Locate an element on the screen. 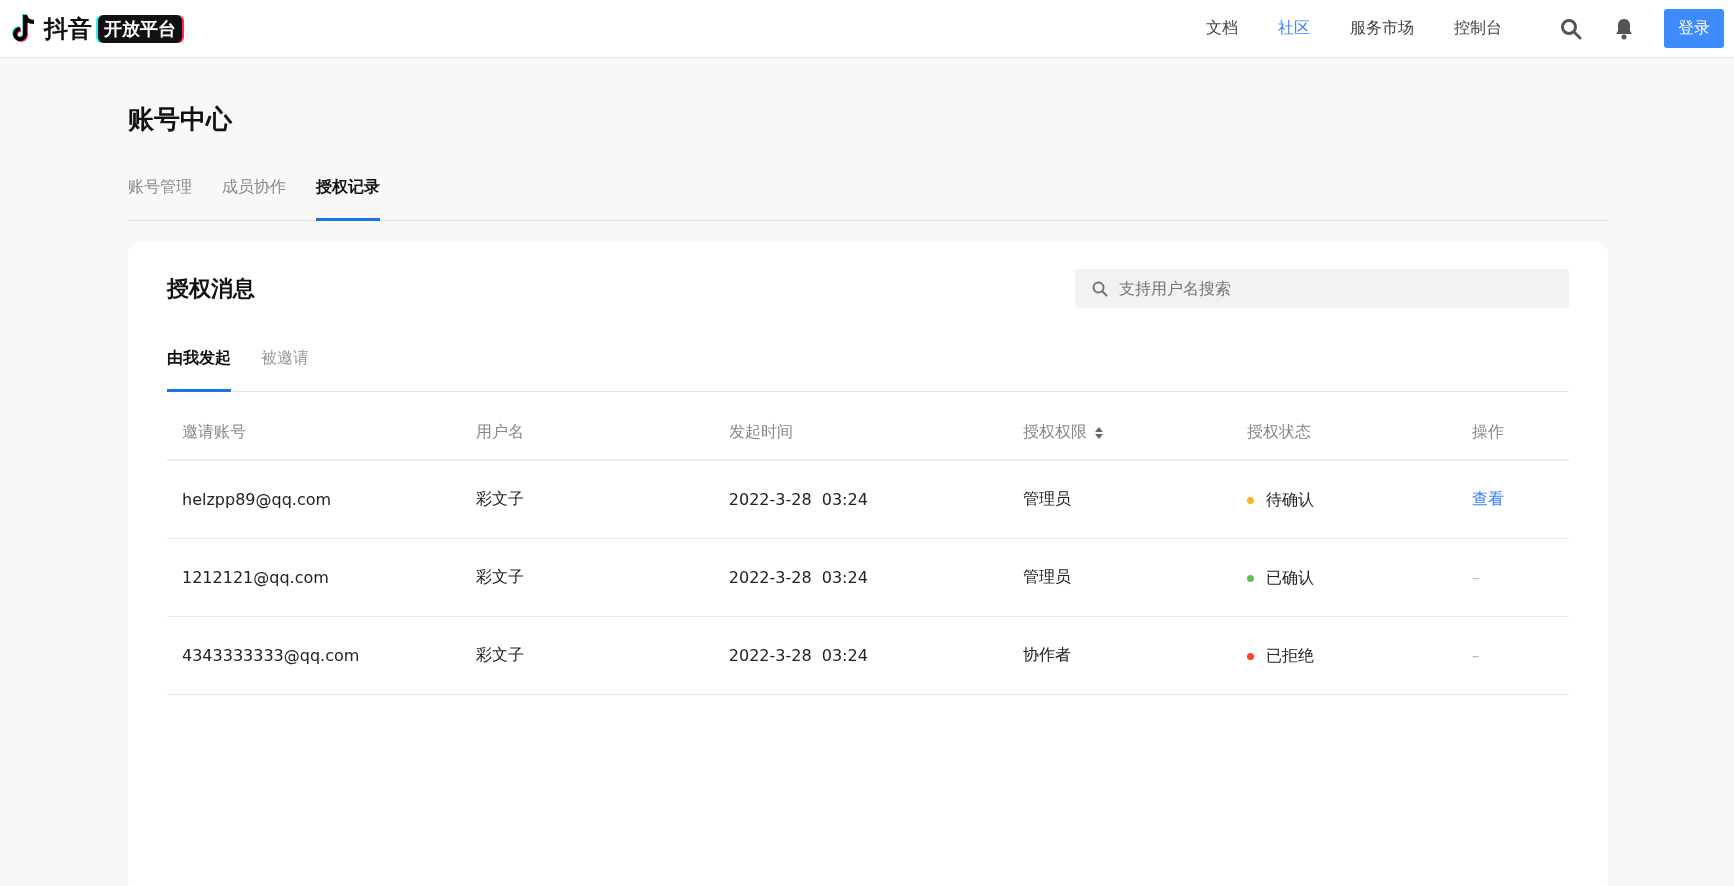  nav-link: 控制台 is located at coordinates (1478, 28).